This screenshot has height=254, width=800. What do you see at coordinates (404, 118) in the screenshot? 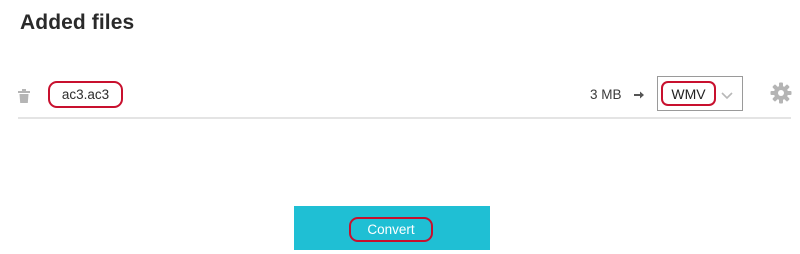
I see `row-divider` at bounding box center [404, 118].